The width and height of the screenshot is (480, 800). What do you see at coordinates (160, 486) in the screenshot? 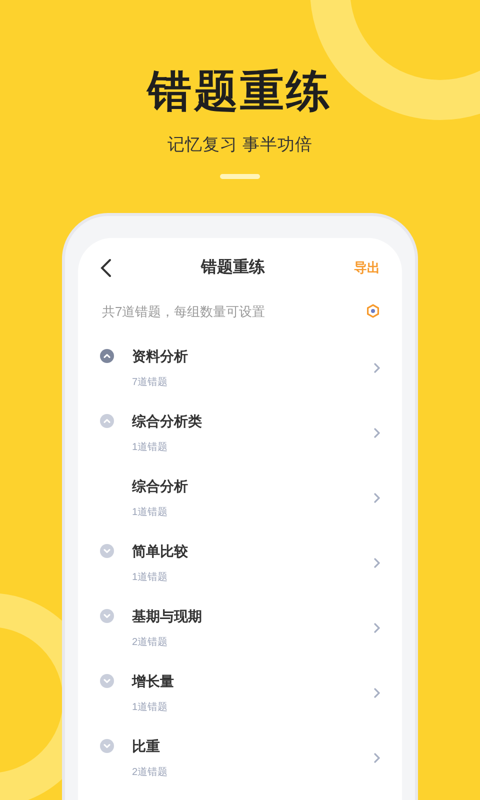
I see `category-name: 综合分析` at bounding box center [160, 486].